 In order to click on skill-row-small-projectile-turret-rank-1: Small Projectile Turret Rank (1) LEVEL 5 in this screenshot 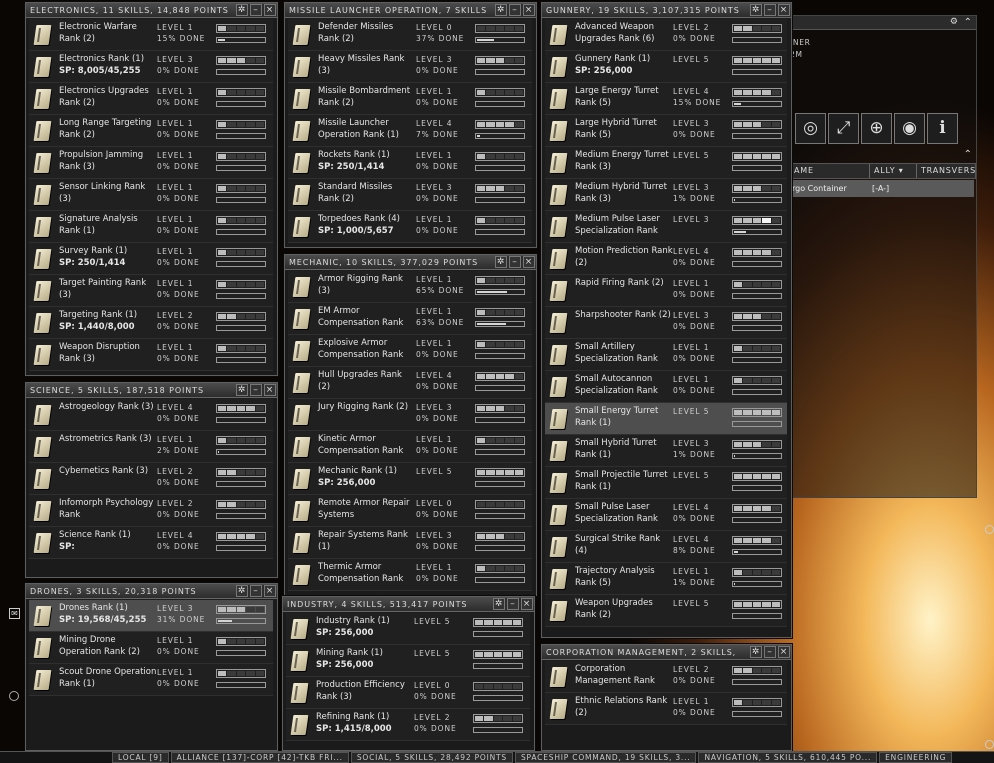, I will do `click(666, 483)`.